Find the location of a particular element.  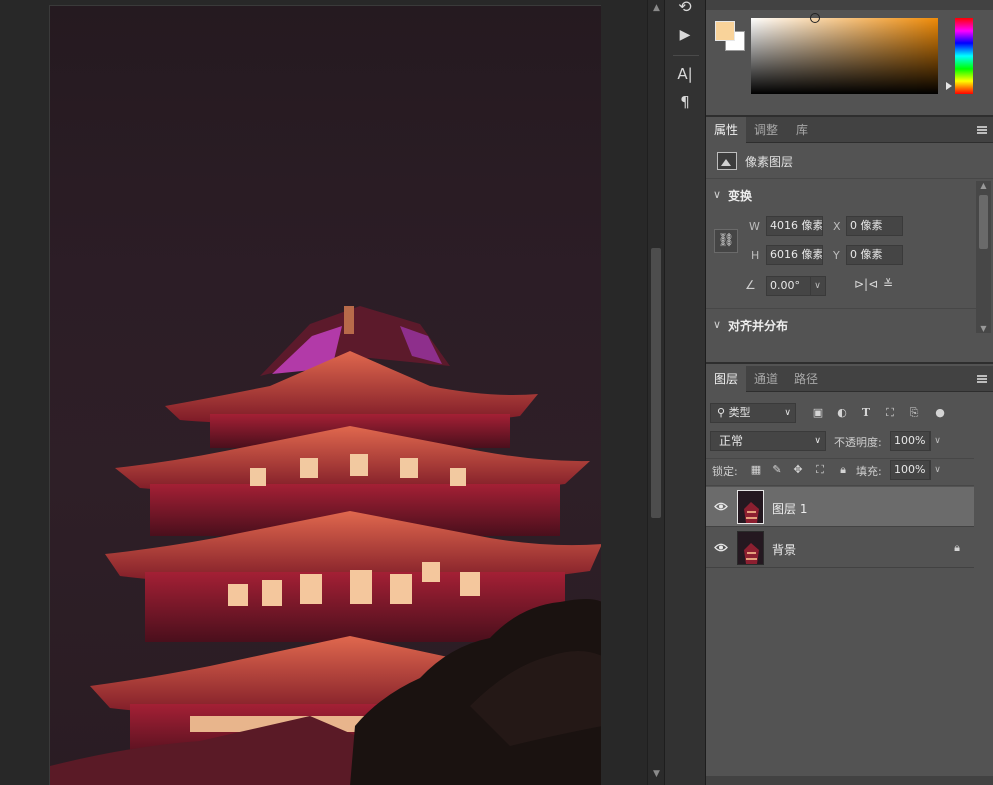

canvas-vertical-scrollbar: ▲ ▼ is located at coordinates (655, 392).